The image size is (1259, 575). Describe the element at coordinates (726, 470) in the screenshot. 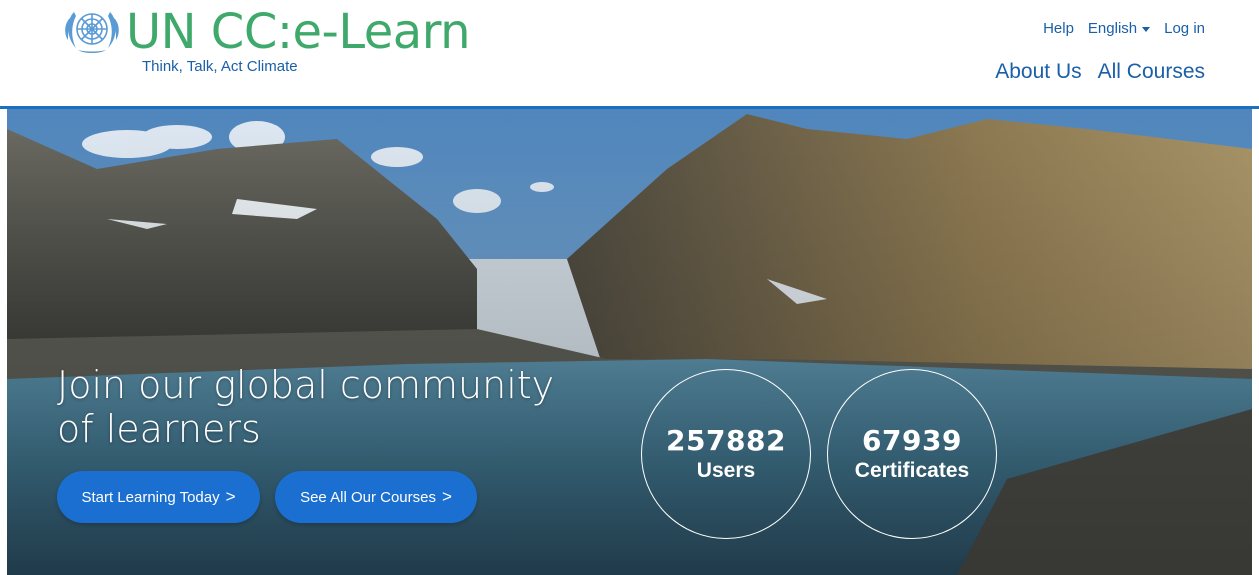

I see `users-label: Users` at that location.